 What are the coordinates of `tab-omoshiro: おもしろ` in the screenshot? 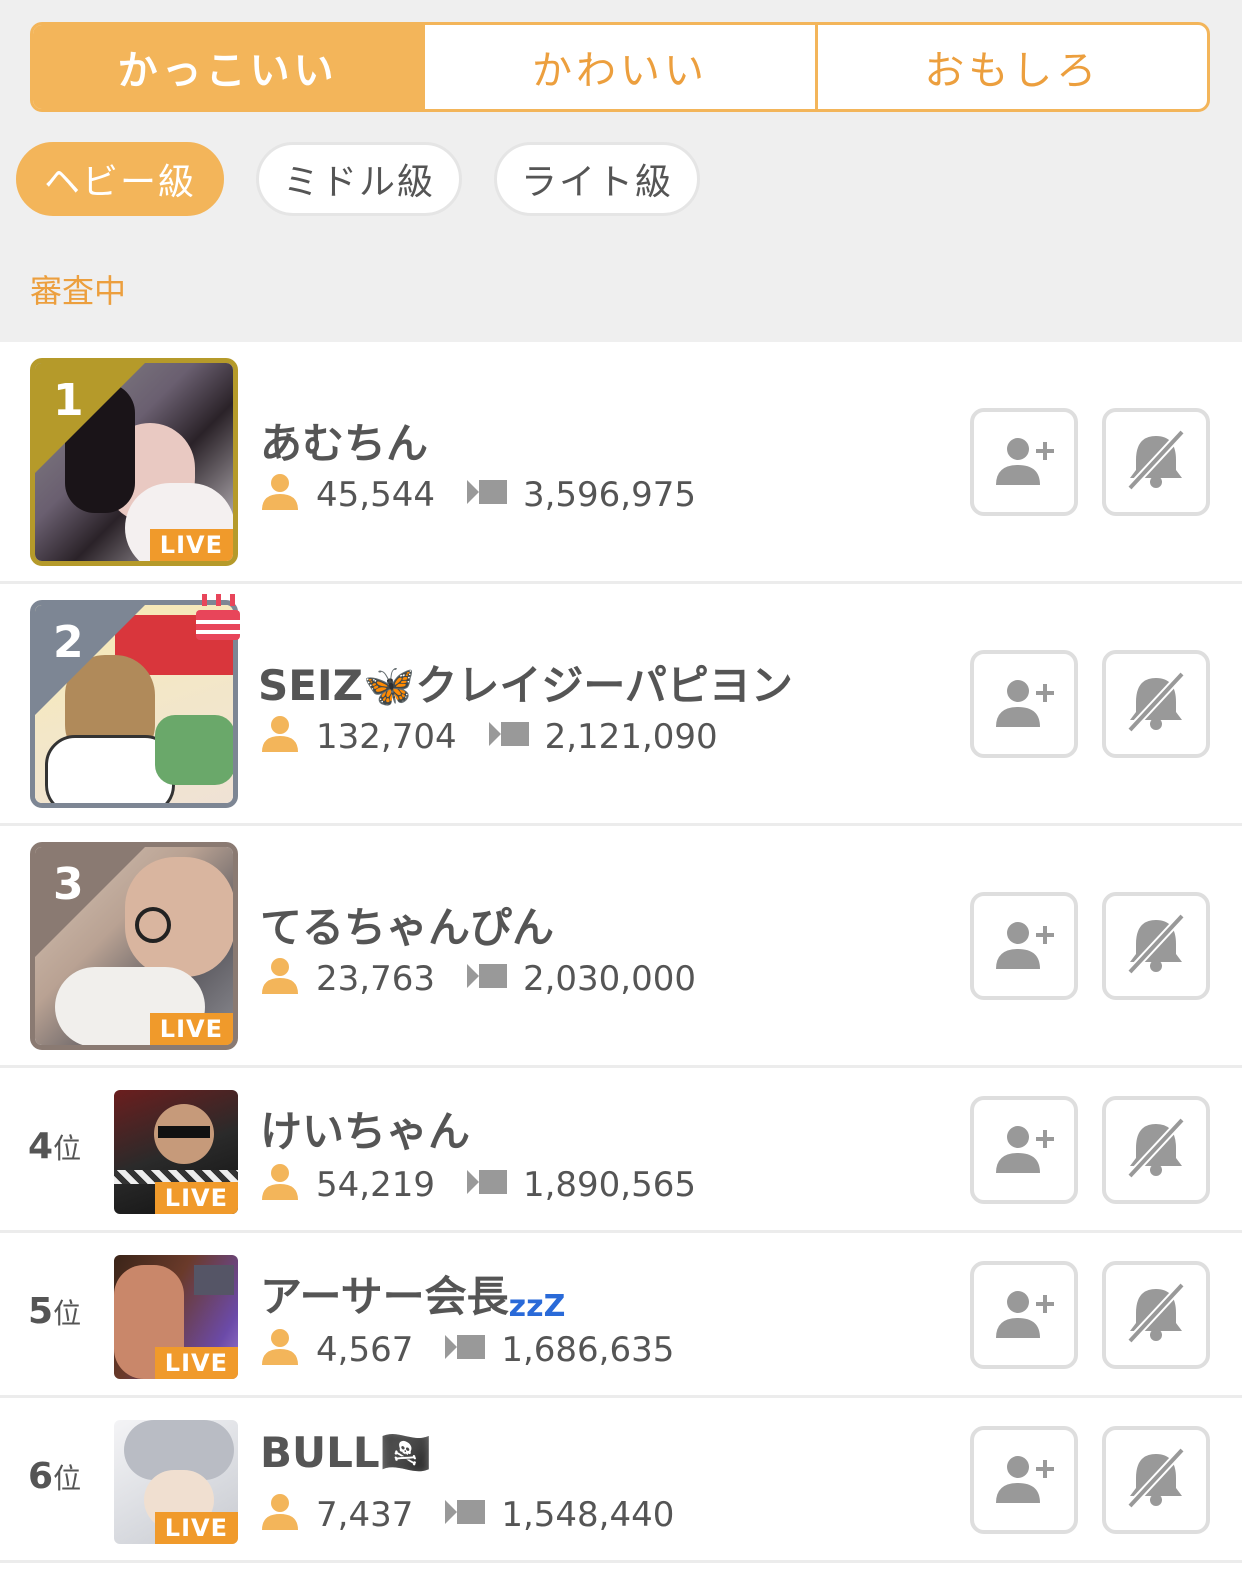 It's located at (1010, 67).